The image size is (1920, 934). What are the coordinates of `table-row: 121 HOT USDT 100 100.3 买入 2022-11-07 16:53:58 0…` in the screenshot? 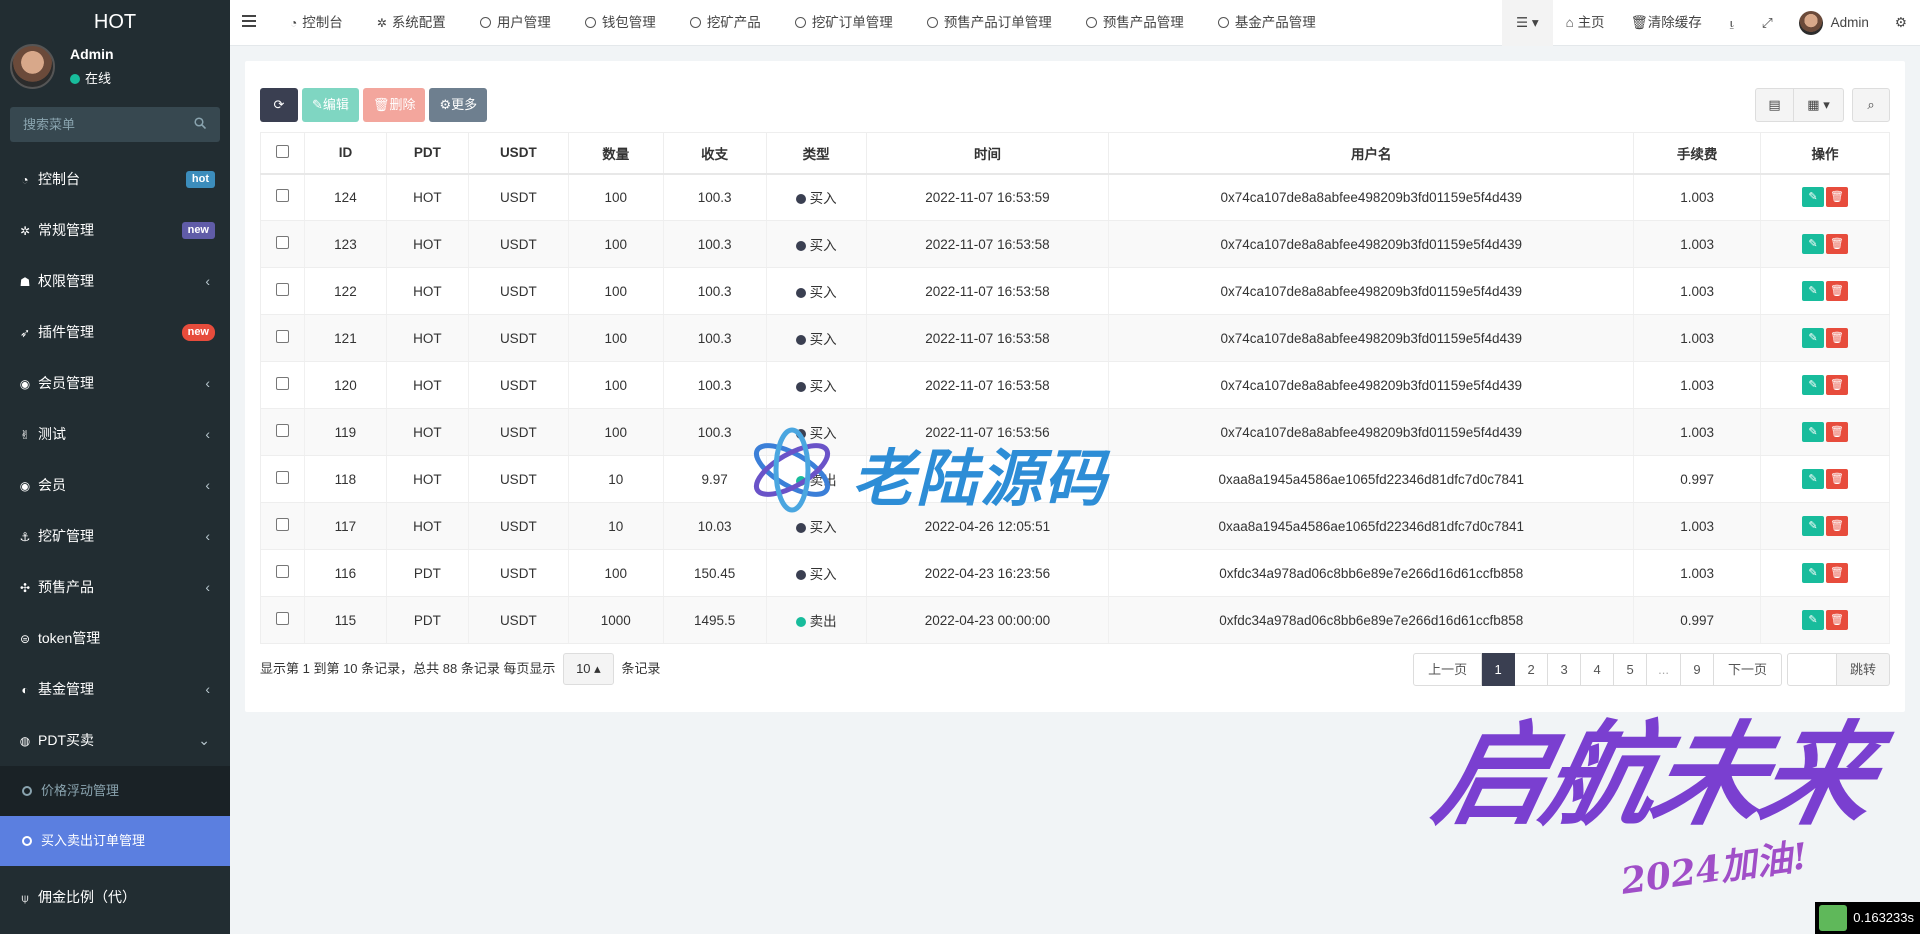 It's located at (1075, 338).